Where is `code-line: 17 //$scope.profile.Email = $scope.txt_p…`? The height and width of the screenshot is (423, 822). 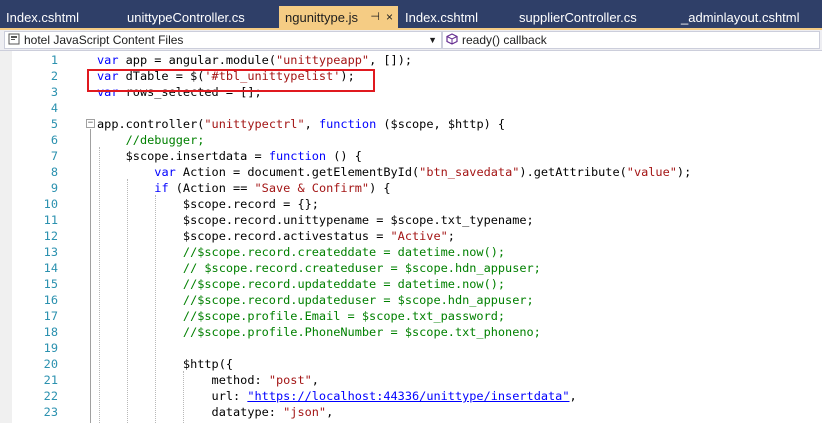 code-line: 17 //$scope.profile.Email = $scope.txt_p… is located at coordinates (411, 316).